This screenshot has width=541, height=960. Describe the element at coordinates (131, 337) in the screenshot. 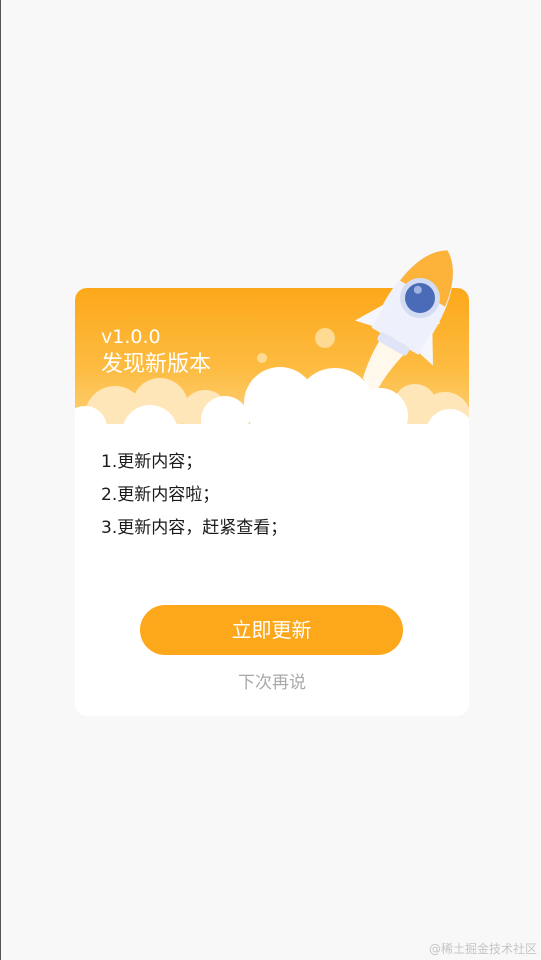

I see `version-label: v1.0.0` at that location.